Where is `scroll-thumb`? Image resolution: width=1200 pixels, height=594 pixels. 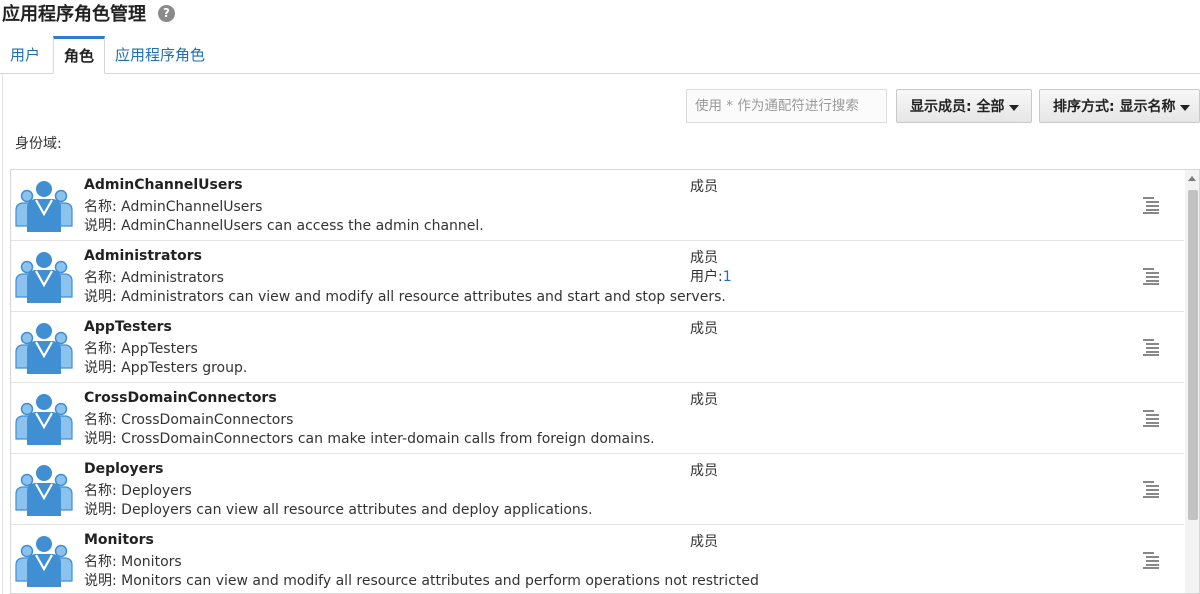
scroll-thumb is located at coordinates (1193, 355).